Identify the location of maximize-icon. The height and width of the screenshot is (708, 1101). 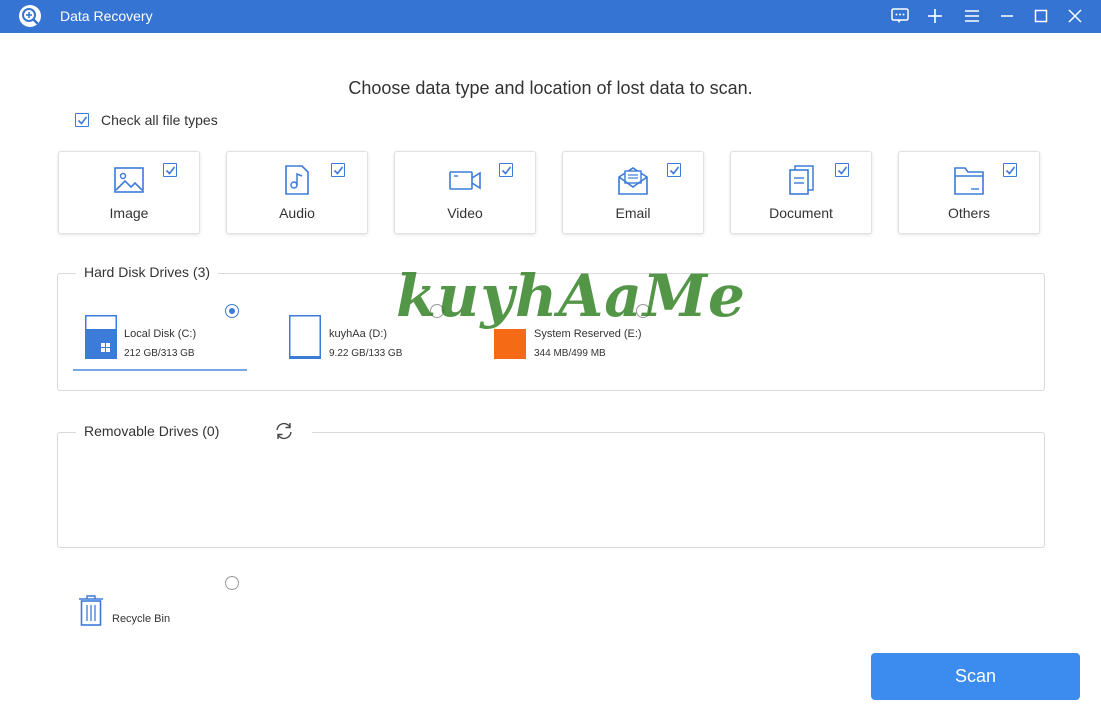
(1041, 16).